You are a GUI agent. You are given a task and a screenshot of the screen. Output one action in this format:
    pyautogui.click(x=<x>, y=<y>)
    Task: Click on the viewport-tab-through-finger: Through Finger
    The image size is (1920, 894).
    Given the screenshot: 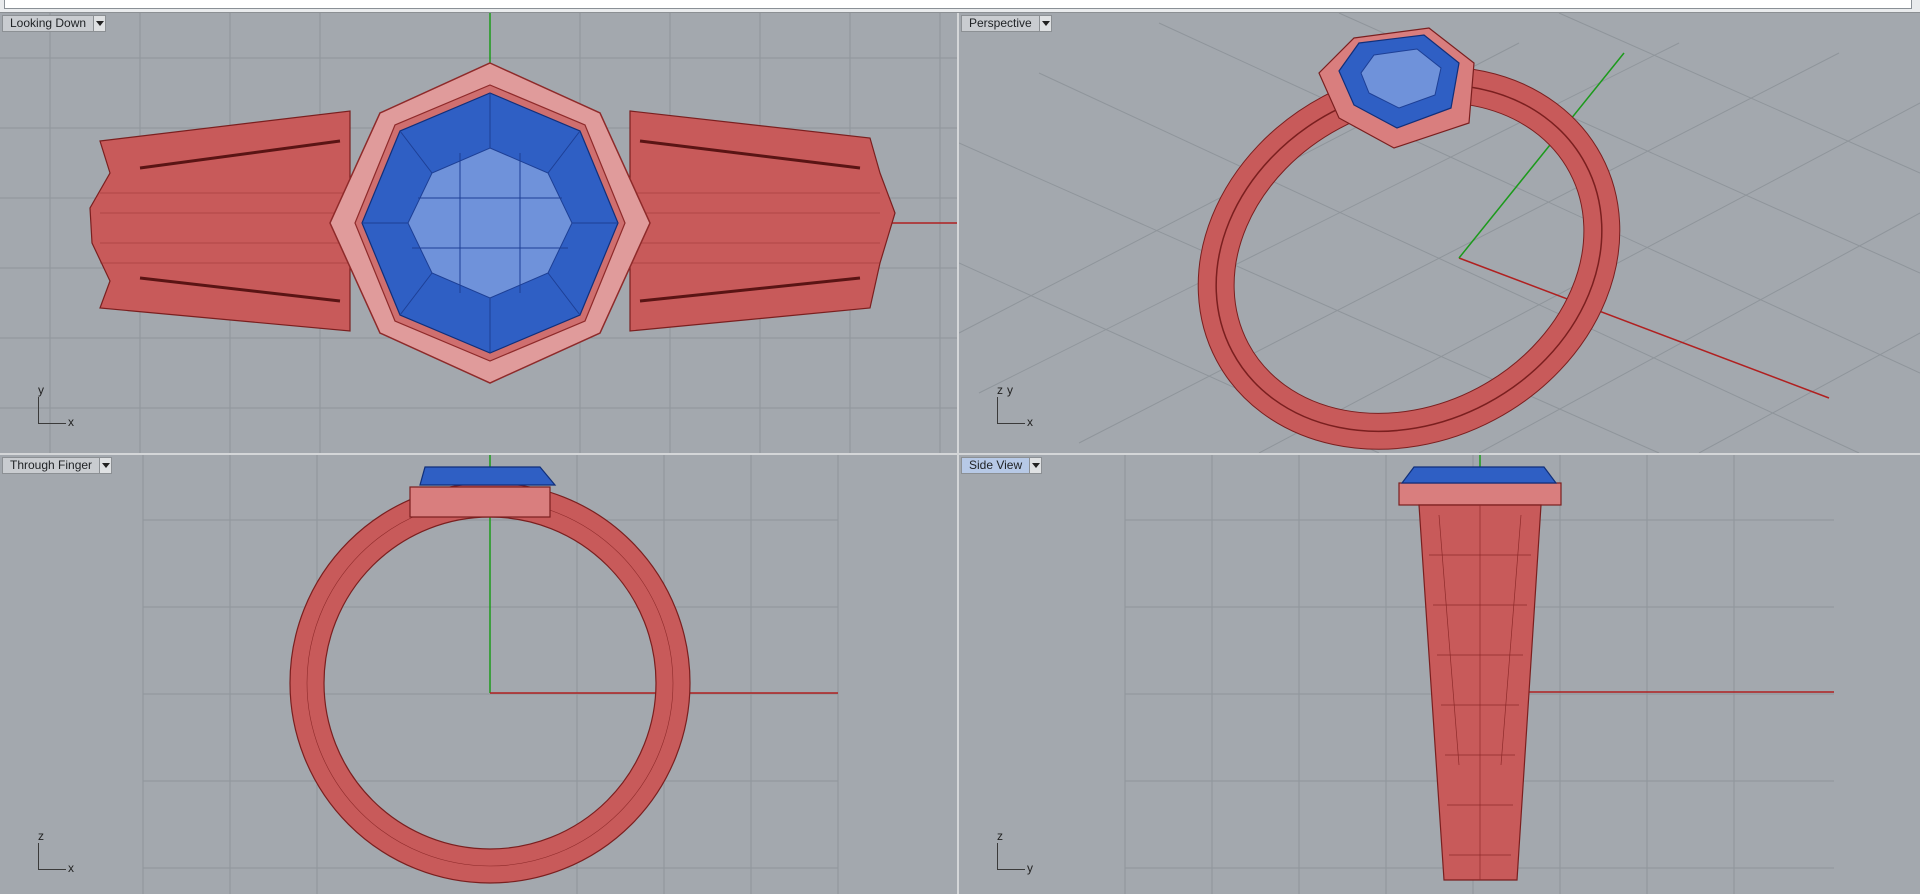 What is the action you would take?
    pyautogui.click(x=57, y=465)
    